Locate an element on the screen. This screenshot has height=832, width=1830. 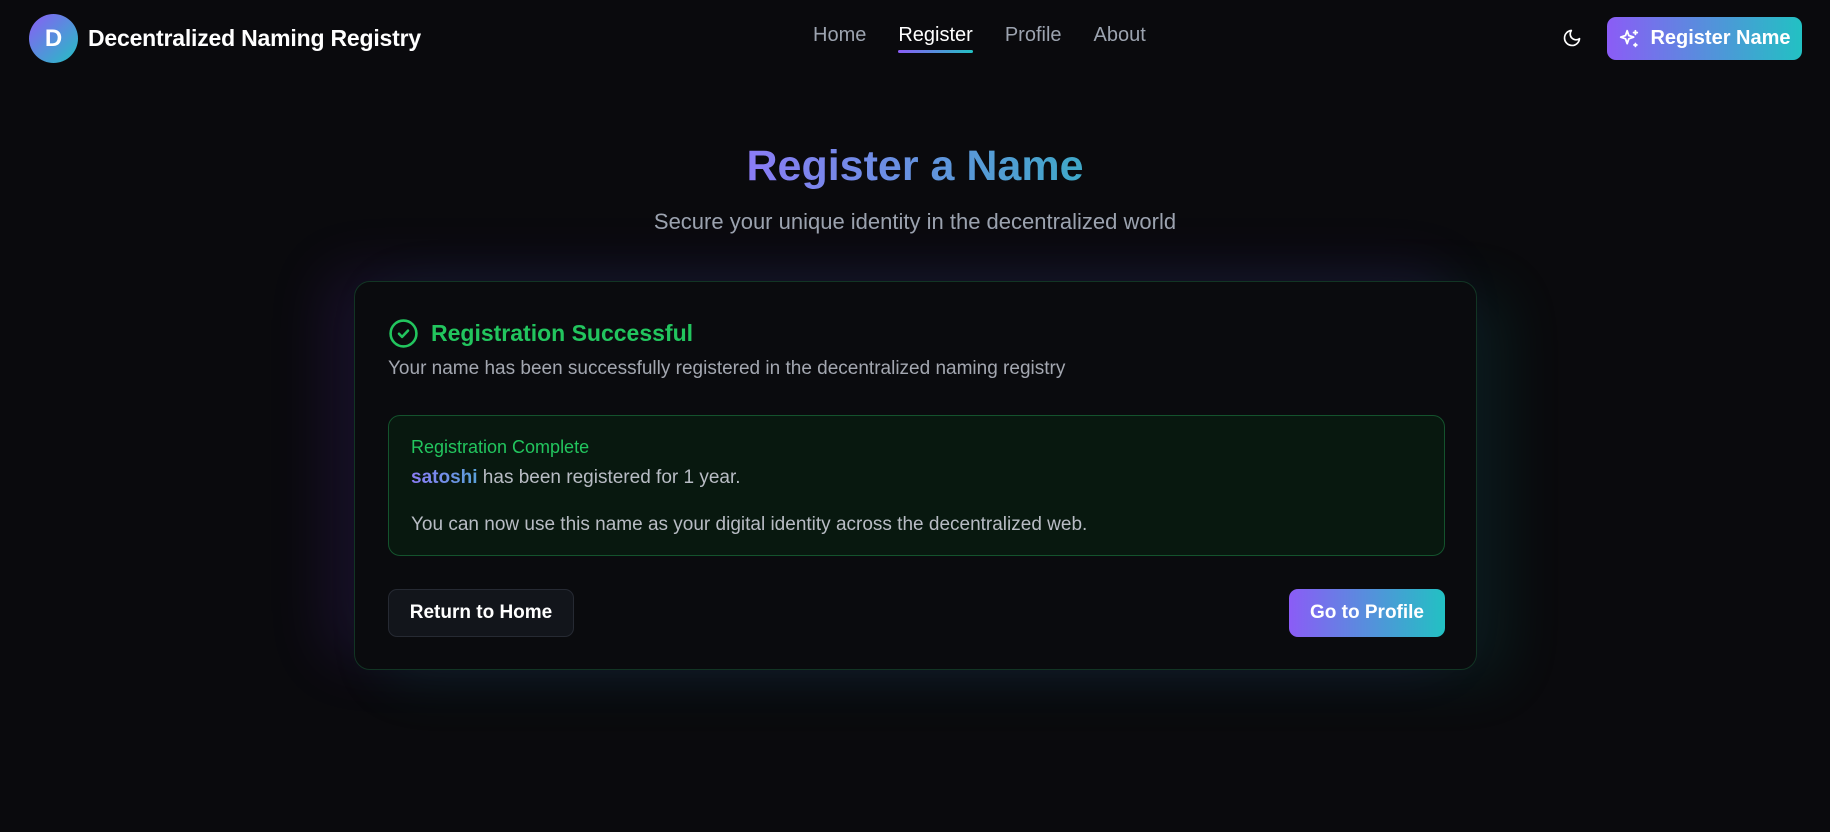
registered-duration: has been registered for 1 year. is located at coordinates (609, 477).